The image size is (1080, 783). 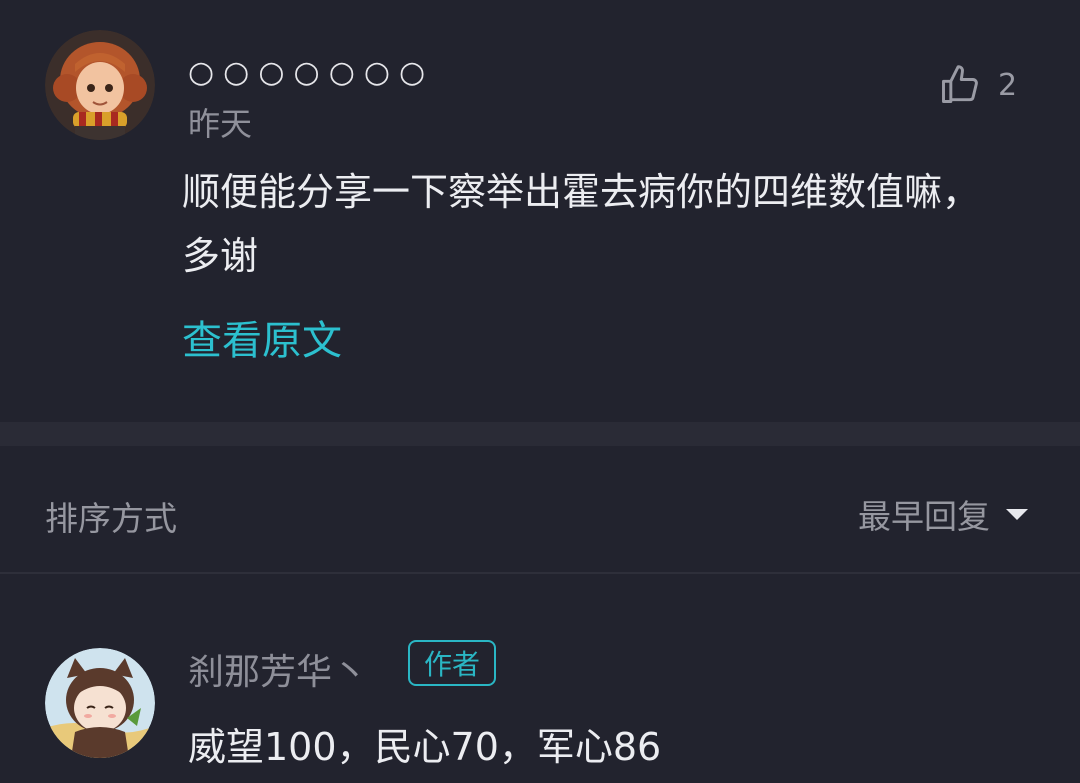 I want to click on like-count: 2, so click(x=1008, y=85).